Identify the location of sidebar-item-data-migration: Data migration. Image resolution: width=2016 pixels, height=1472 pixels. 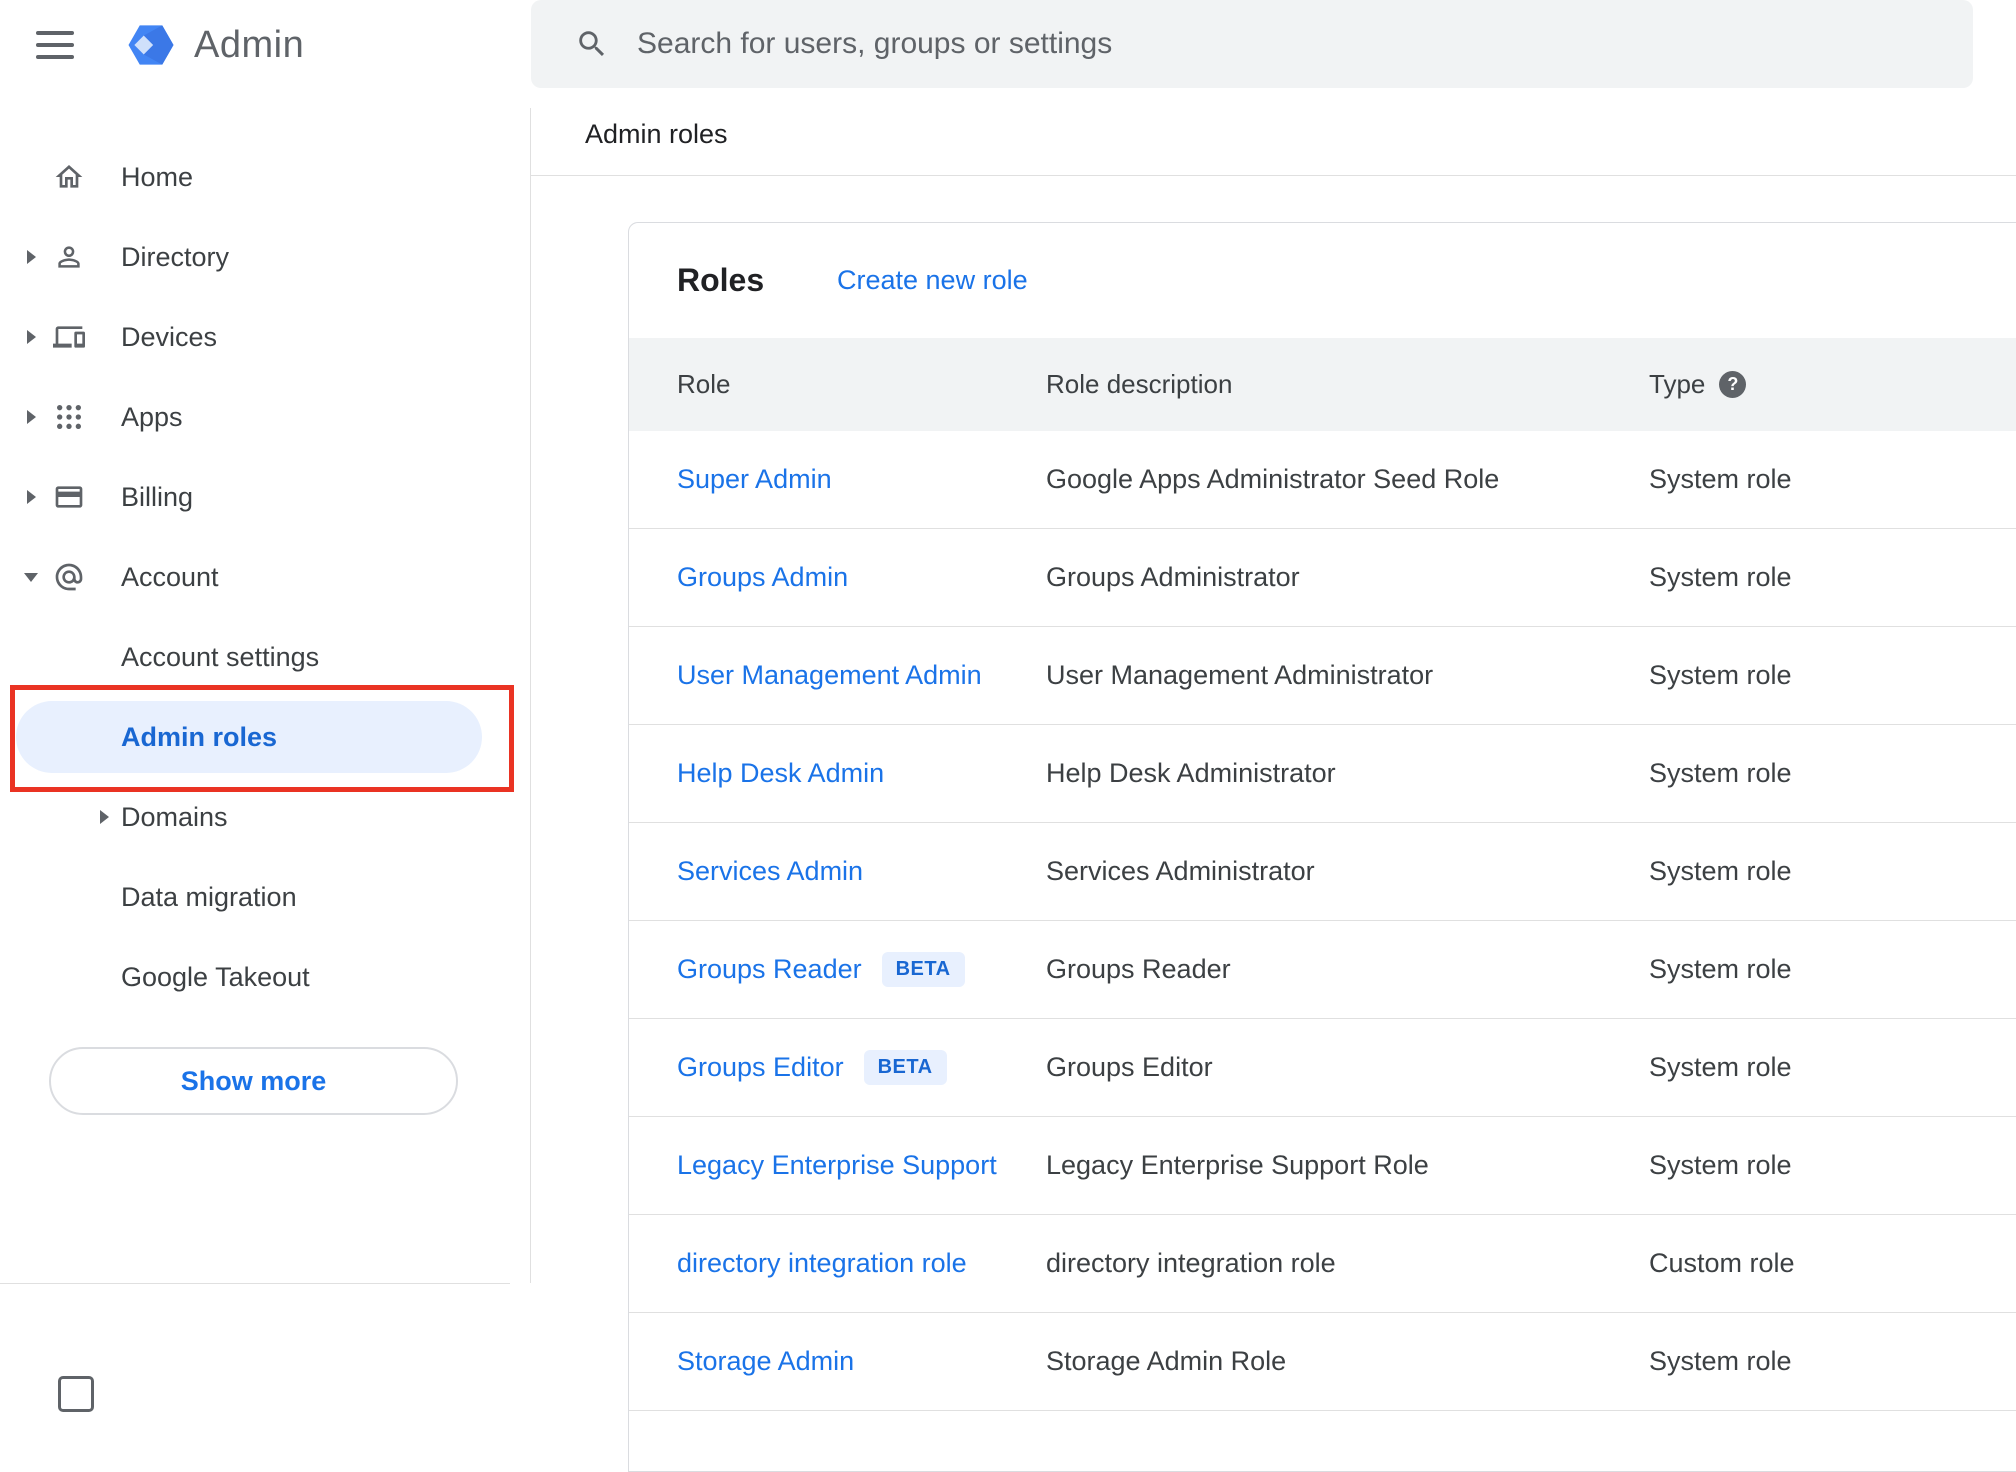
(265, 897).